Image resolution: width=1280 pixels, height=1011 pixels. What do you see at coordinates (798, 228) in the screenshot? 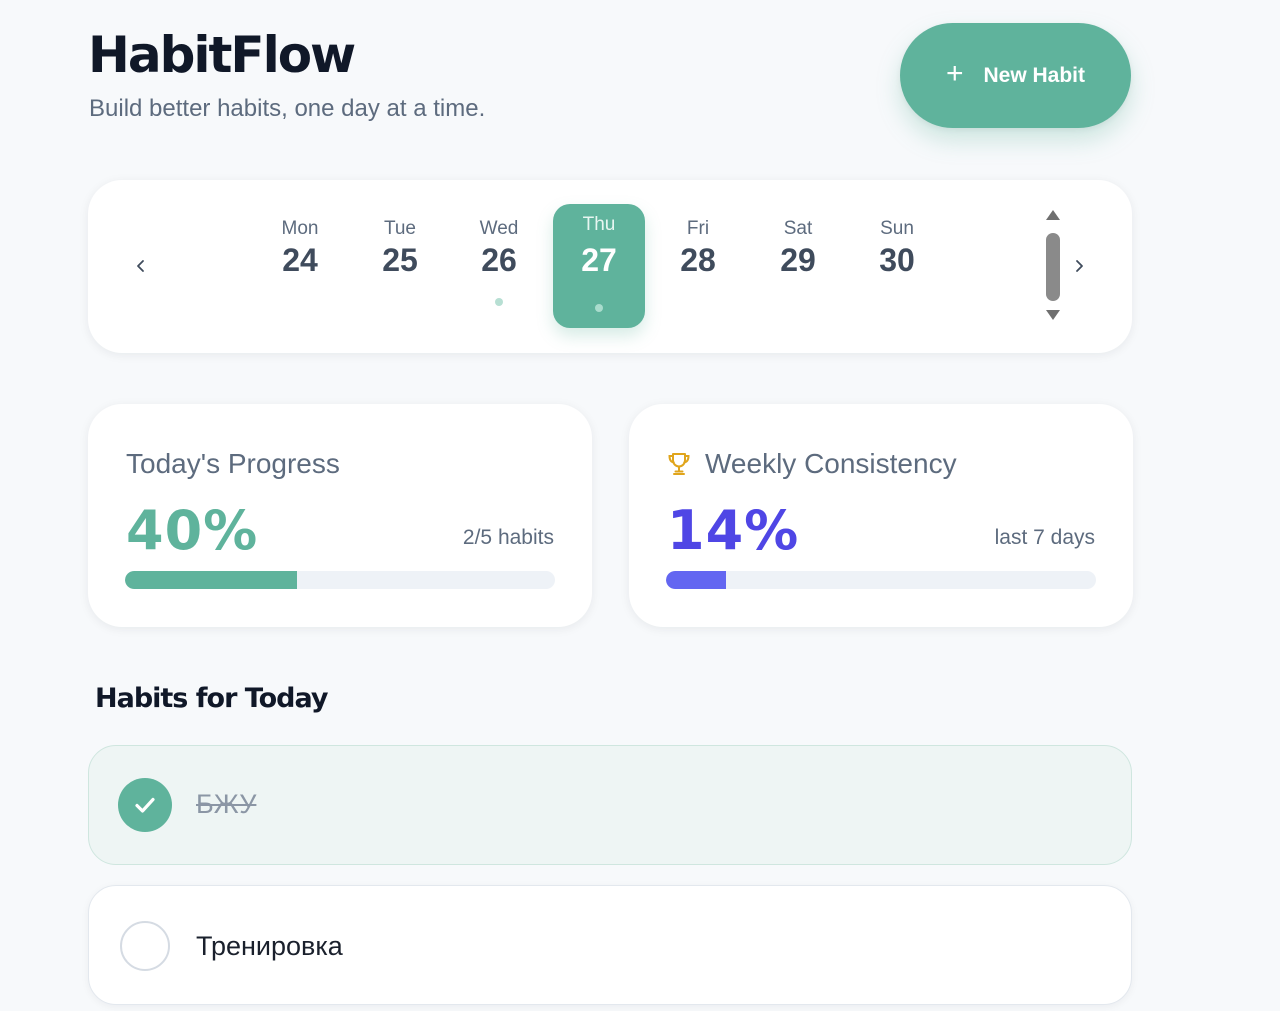
I see `day-name: Sat` at bounding box center [798, 228].